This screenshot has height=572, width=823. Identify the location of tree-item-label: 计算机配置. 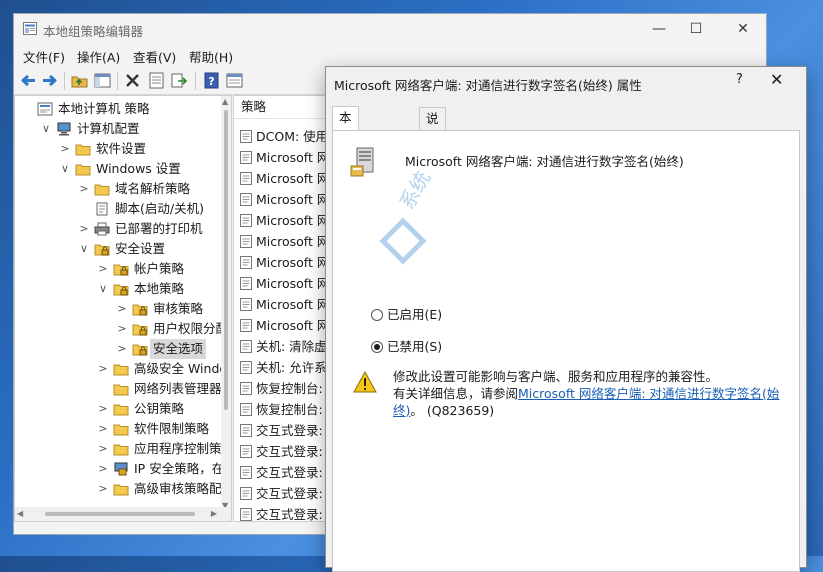
(108, 129).